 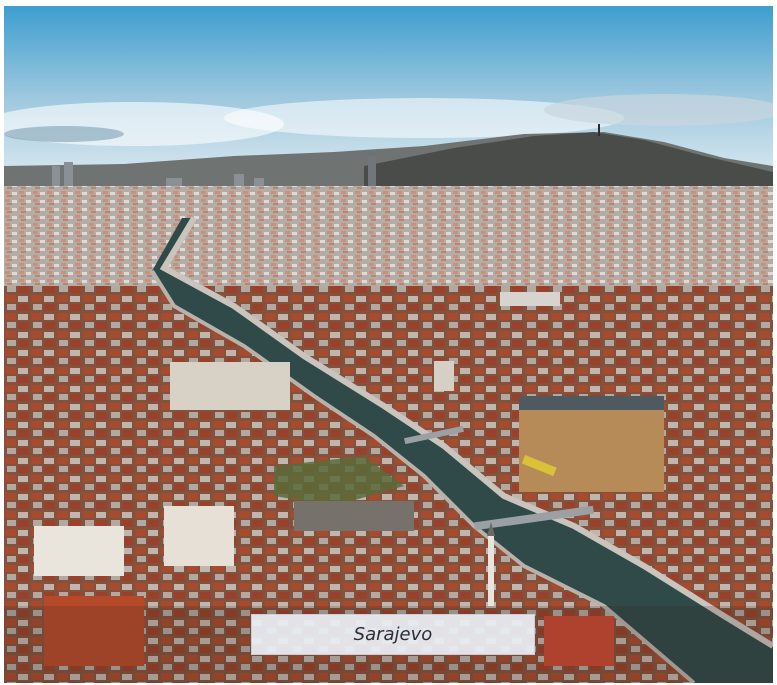 What do you see at coordinates (591, 444) in the screenshot?
I see `city-hall-building` at bounding box center [591, 444].